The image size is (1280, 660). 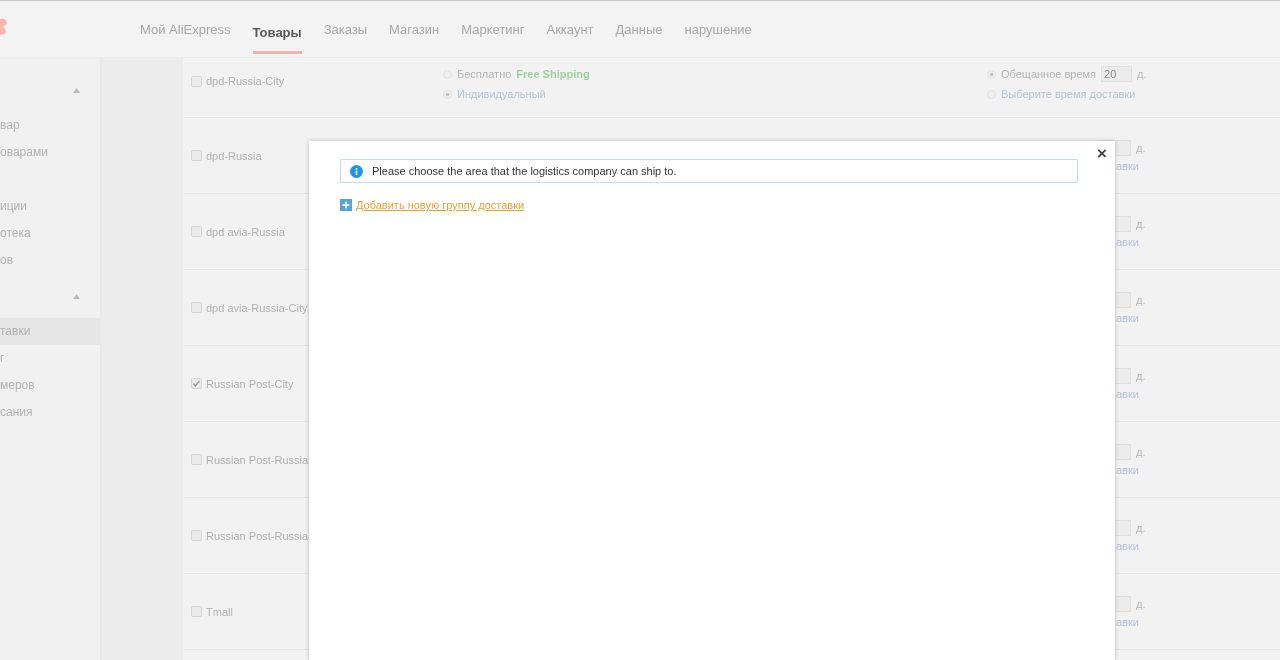 What do you see at coordinates (50, 358) in the screenshot?
I see `sidebar-item: г` at bounding box center [50, 358].